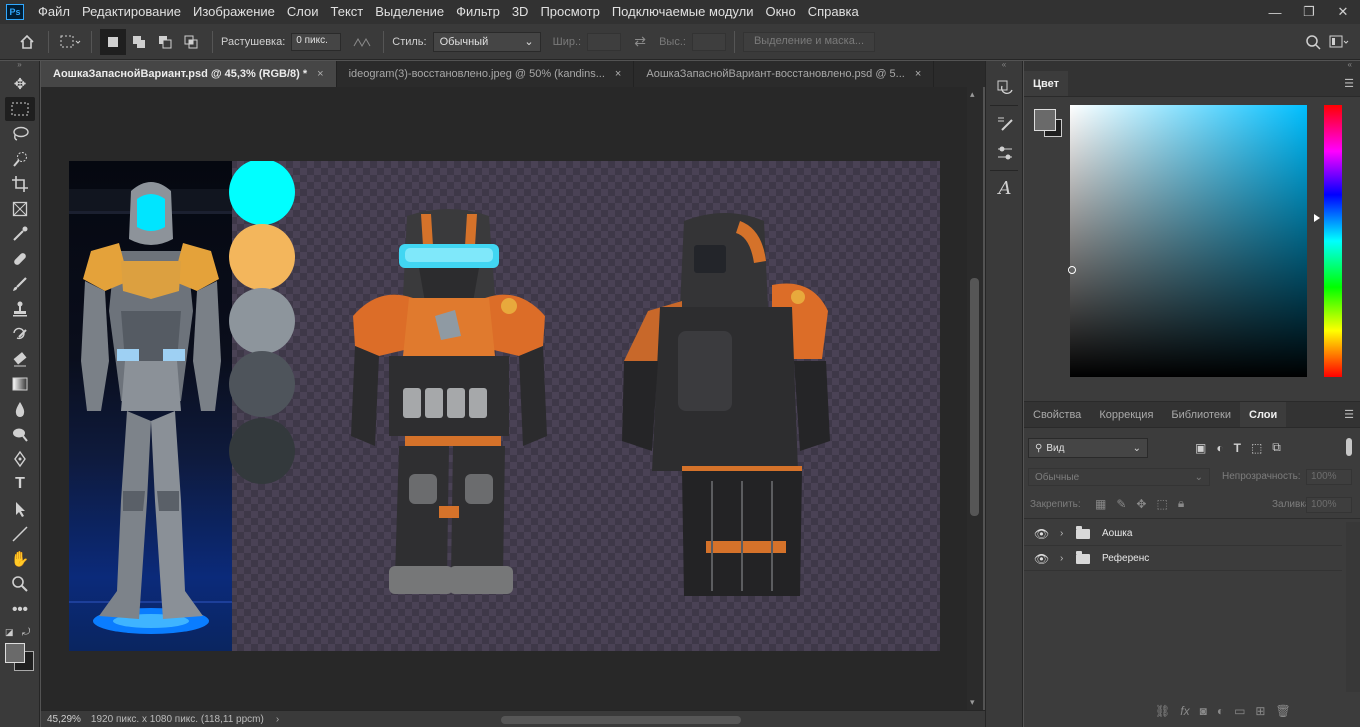  Describe the element at coordinates (1256, 448) in the screenshot. I see `shape-layer-filter-icon: ⬚` at that location.